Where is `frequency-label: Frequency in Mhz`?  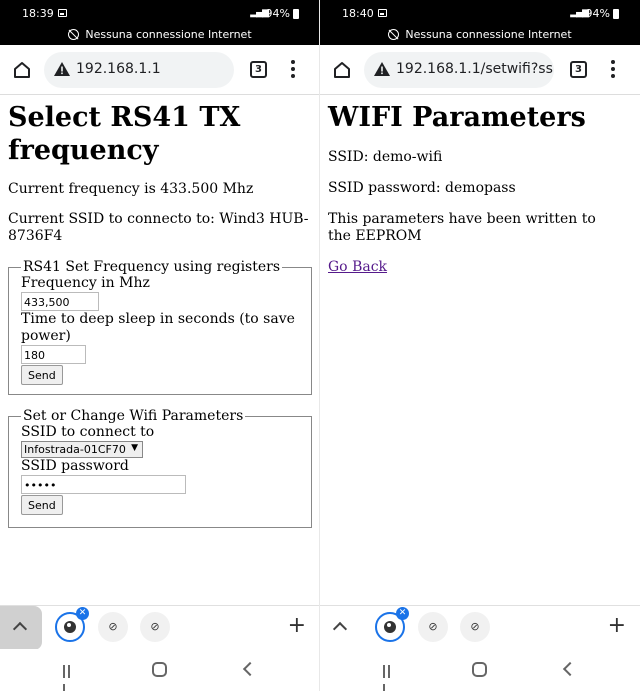 frequency-label: Frequency in Mhz is located at coordinates (85, 283).